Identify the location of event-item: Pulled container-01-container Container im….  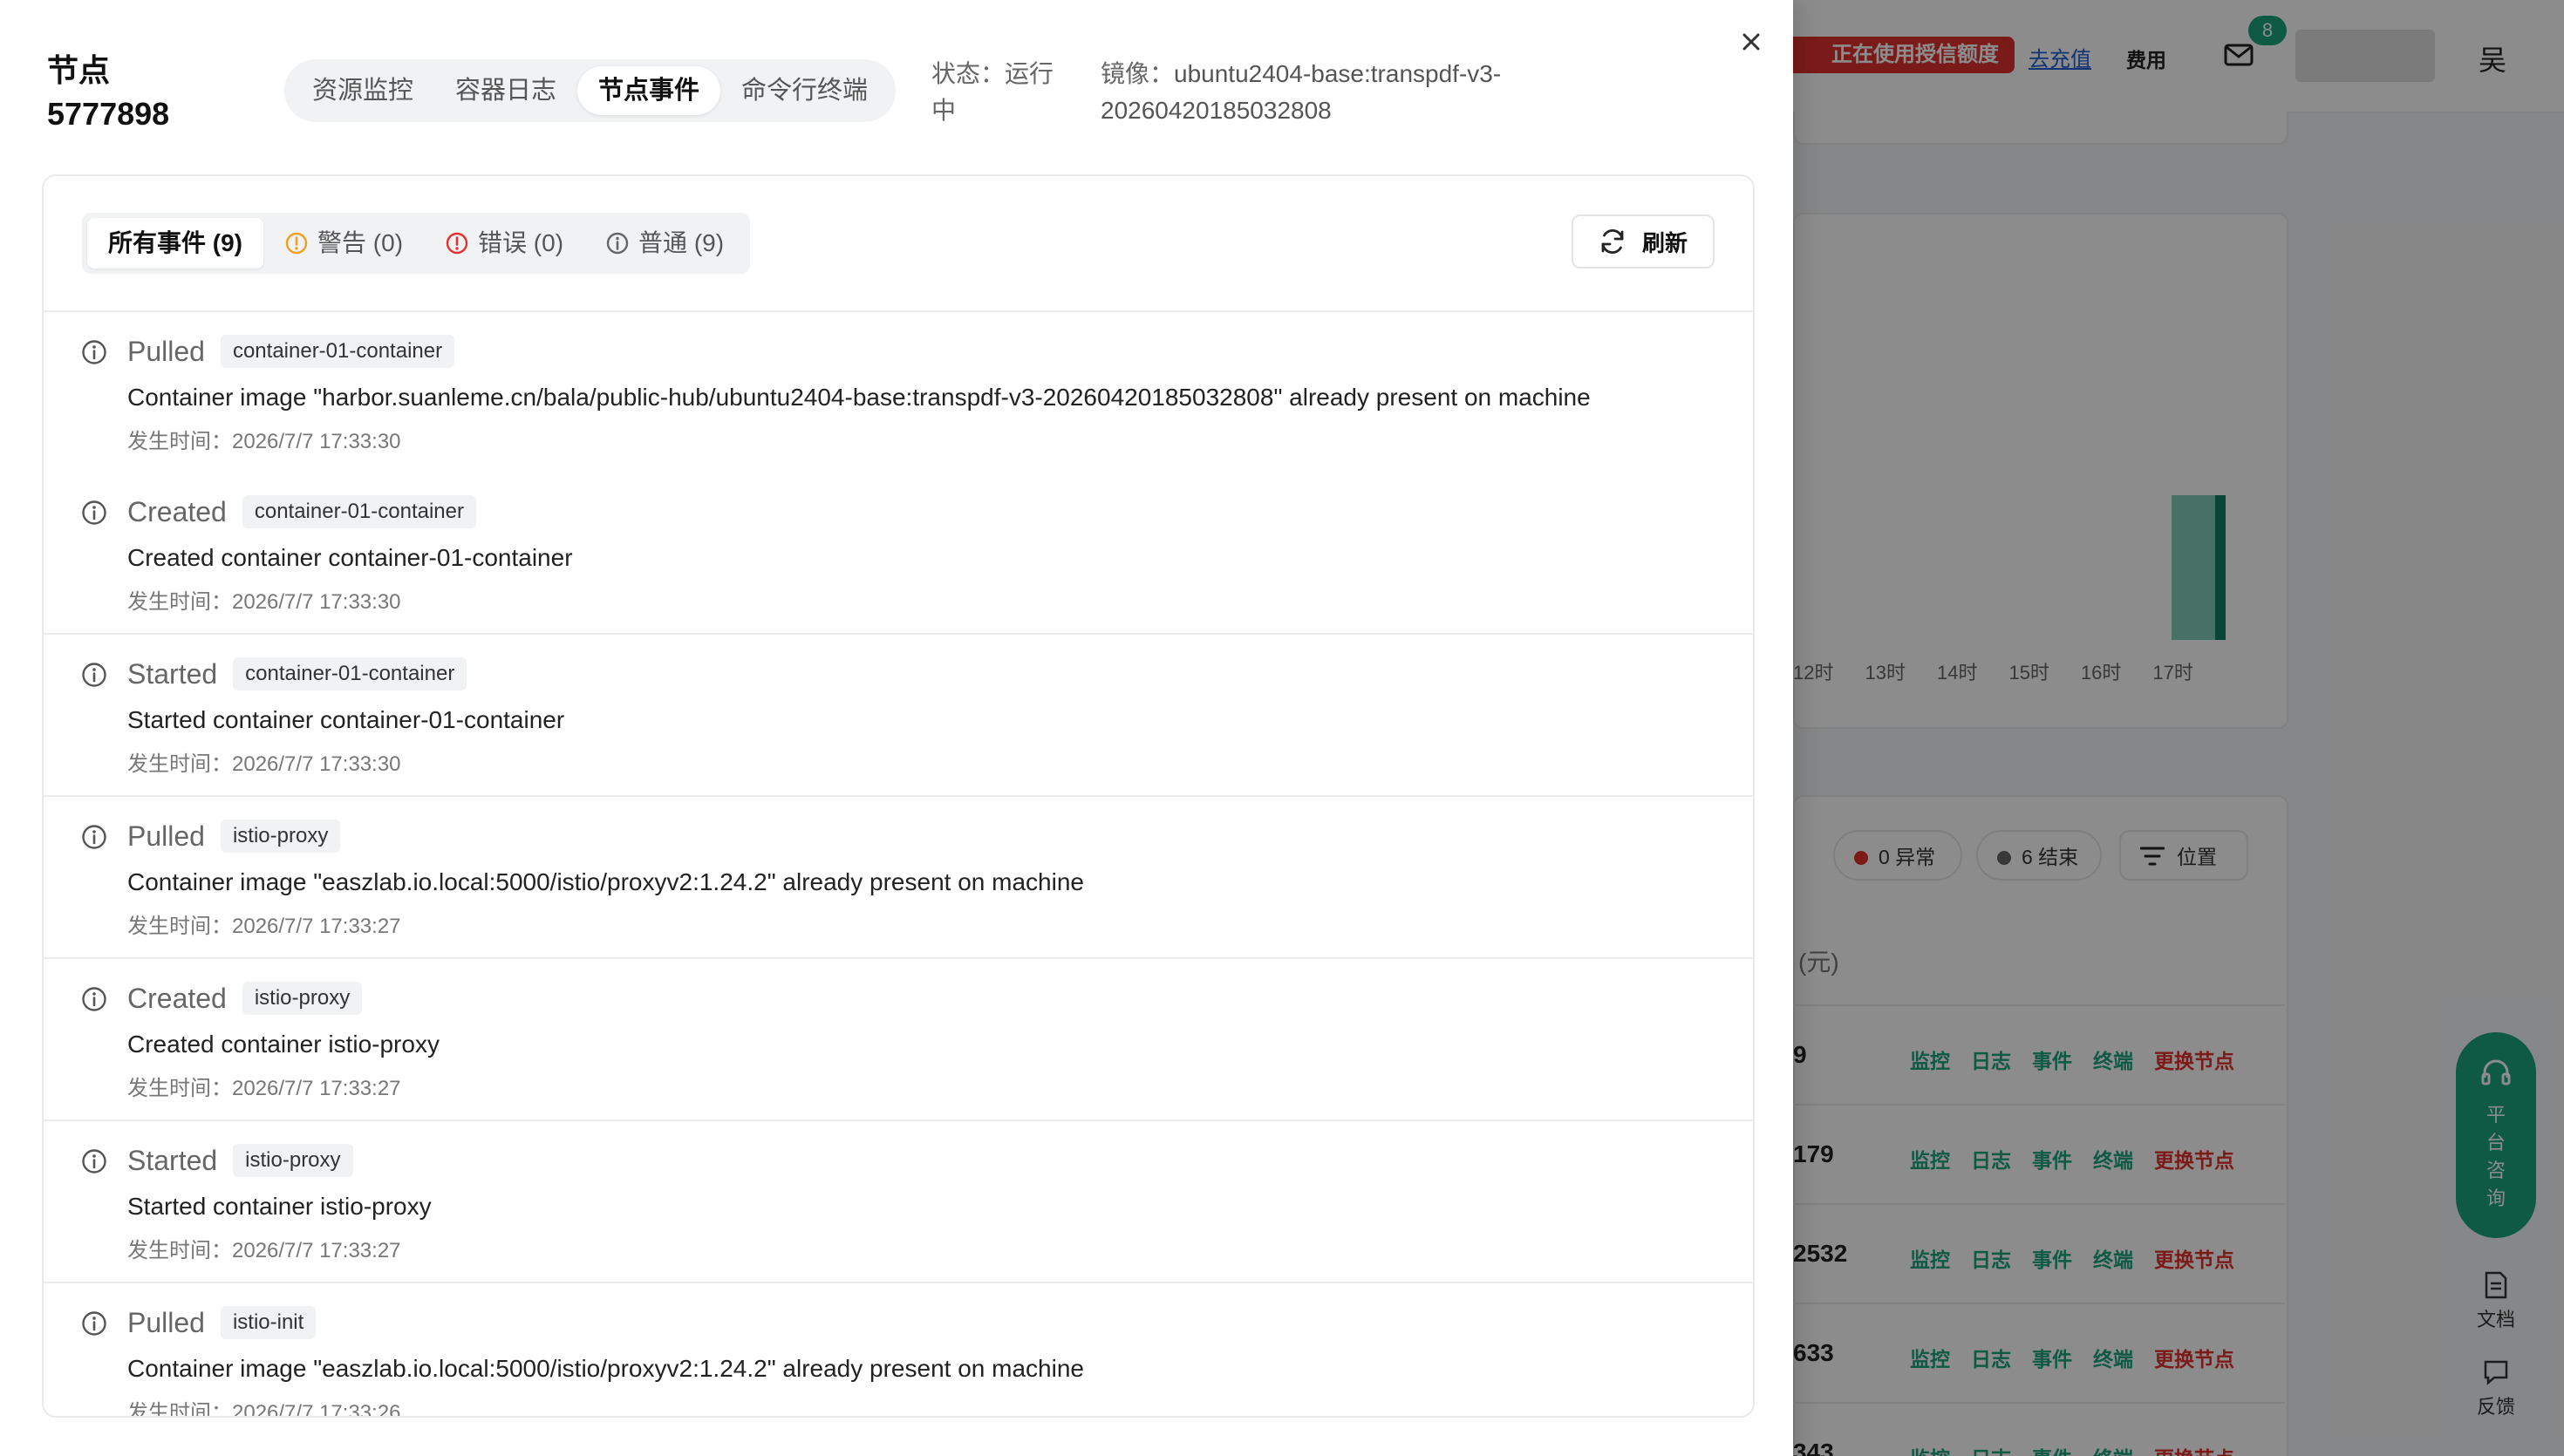
(899, 392).